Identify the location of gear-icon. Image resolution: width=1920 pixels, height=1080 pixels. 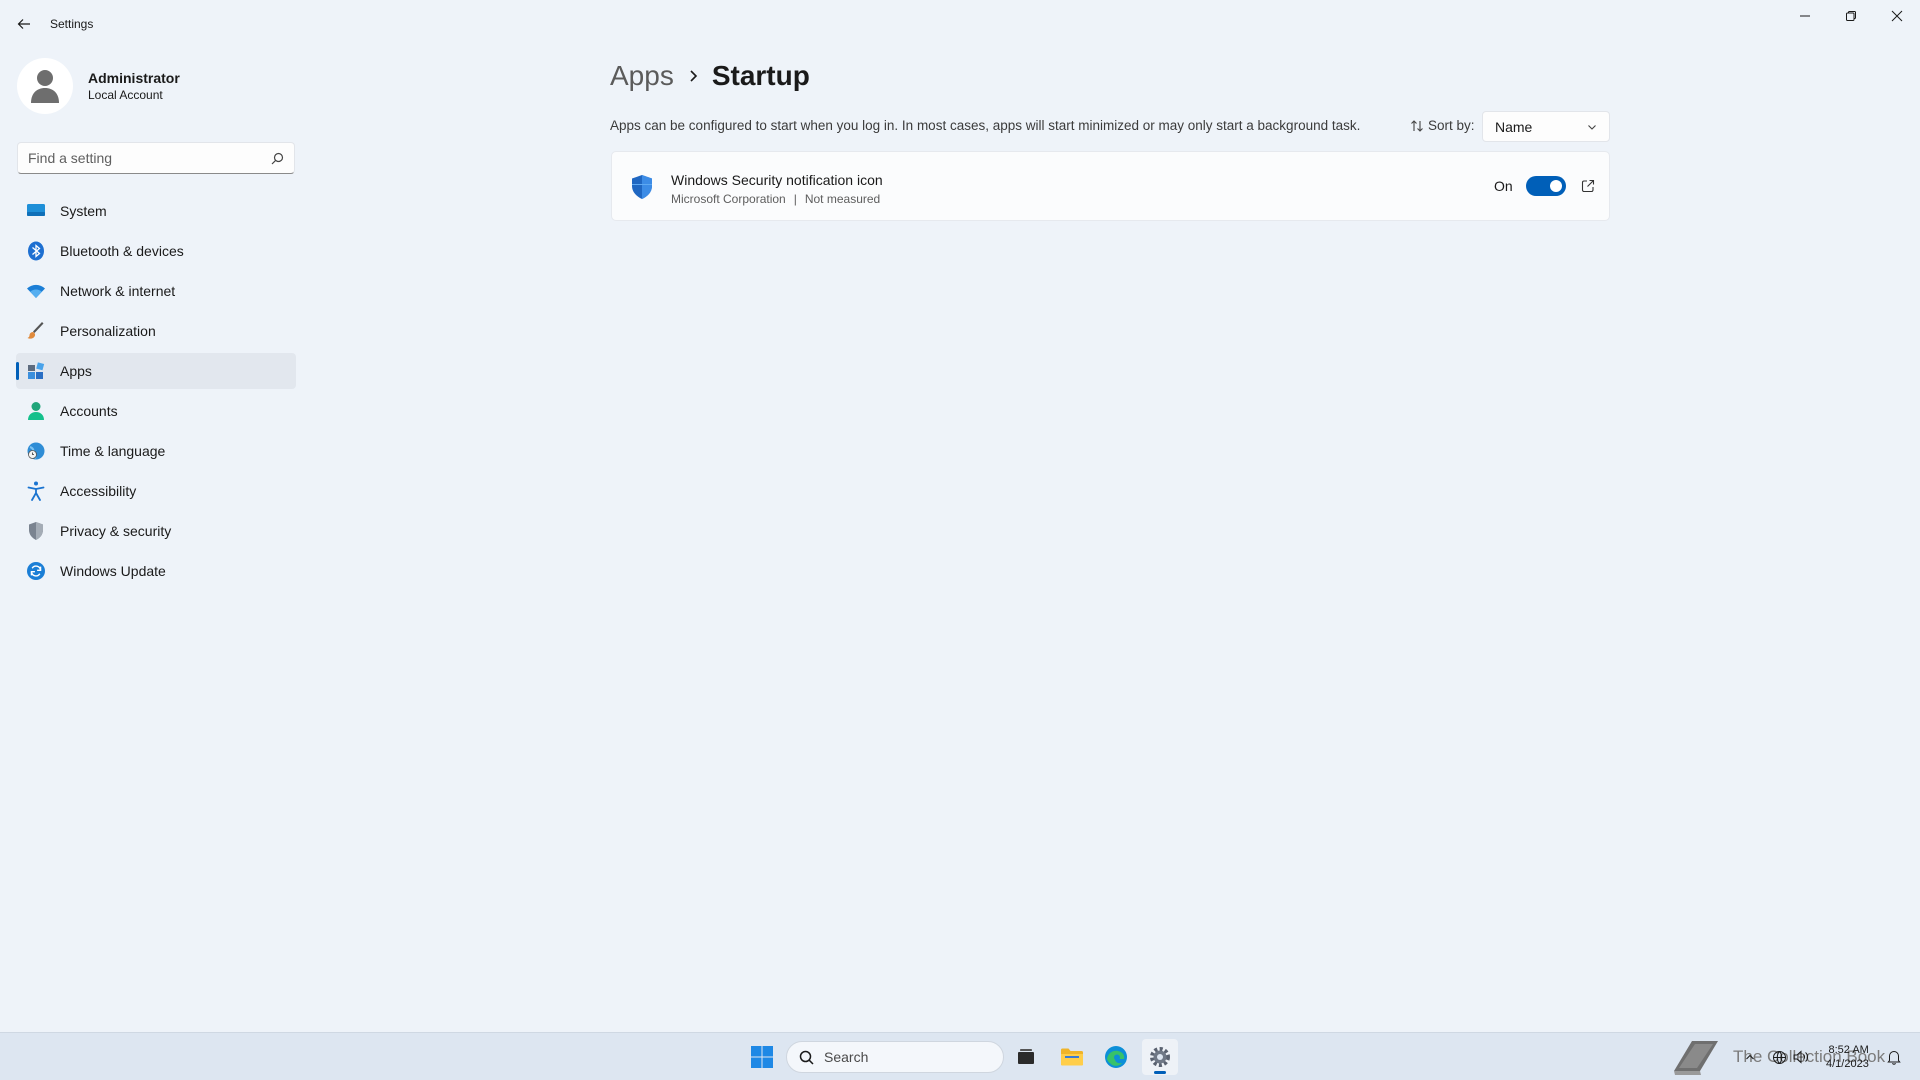
(1160, 1057).